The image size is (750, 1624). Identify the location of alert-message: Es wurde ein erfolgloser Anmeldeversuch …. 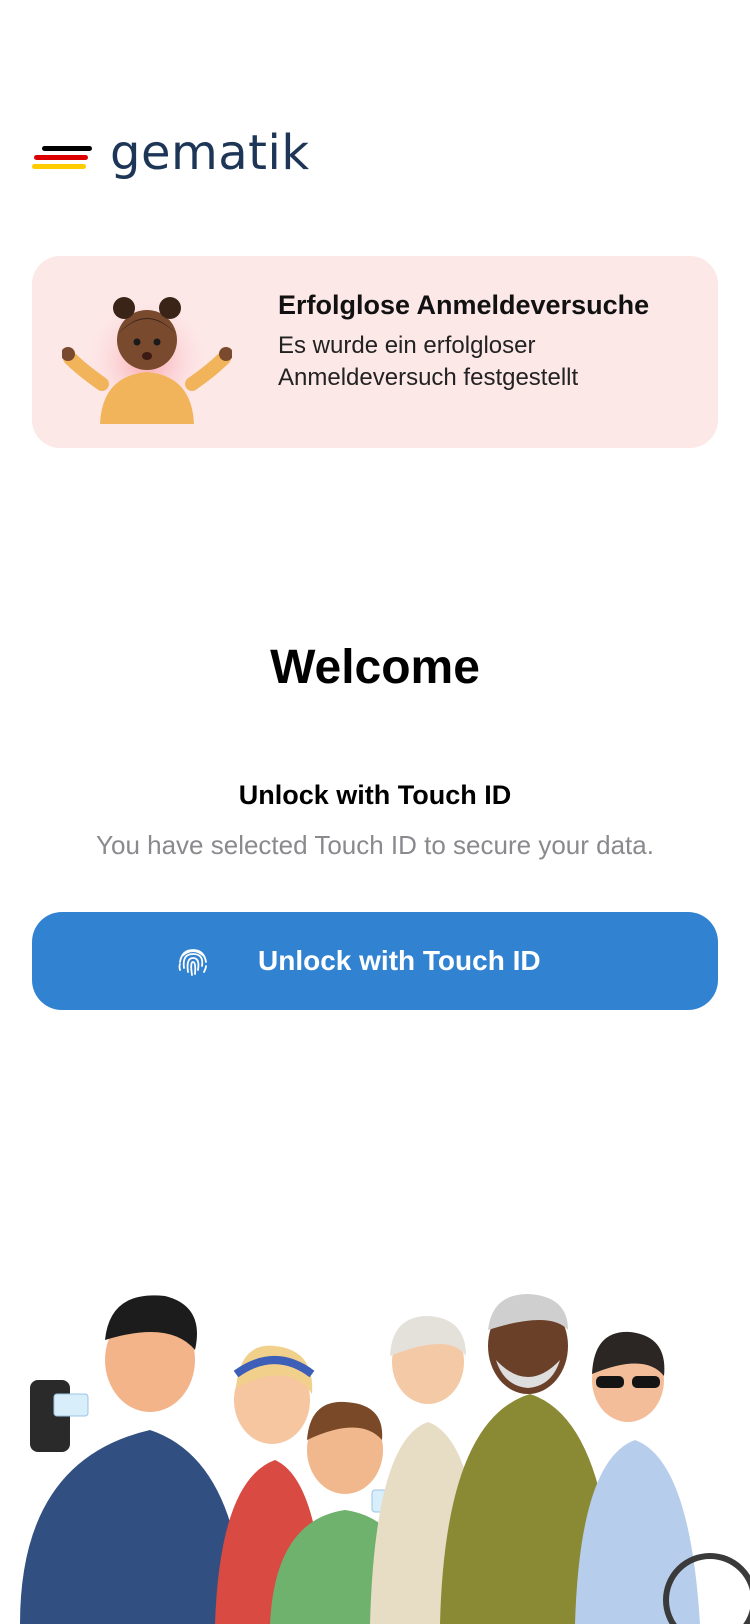
(428, 361).